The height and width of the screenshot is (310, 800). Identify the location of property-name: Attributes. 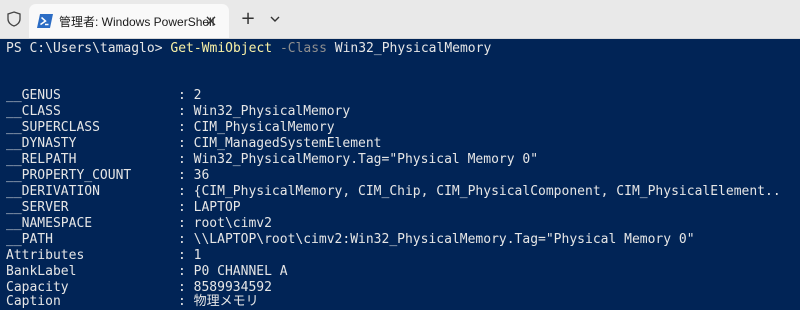
(45, 255).